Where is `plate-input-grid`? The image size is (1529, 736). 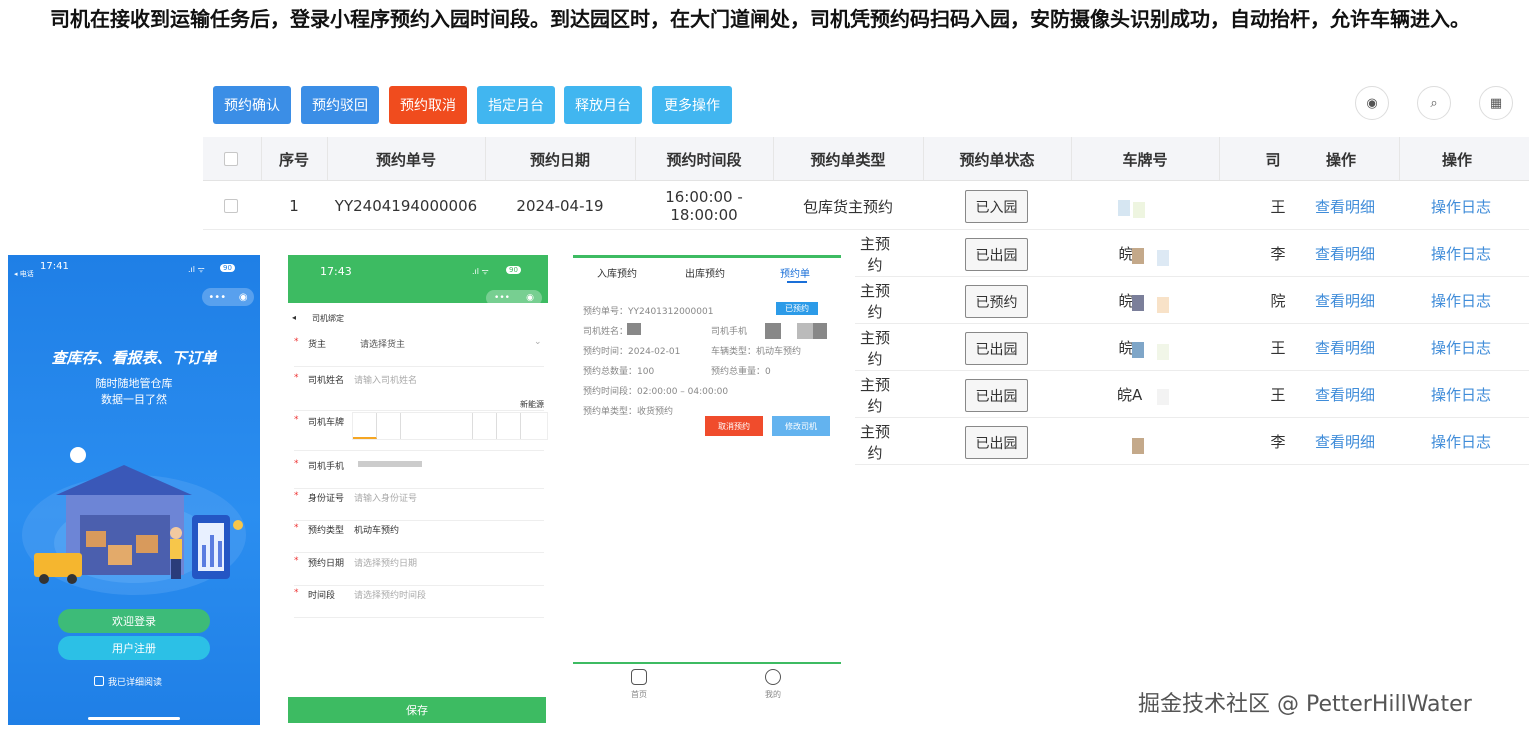
plate-input-grid is located at coordinates (450, 426).